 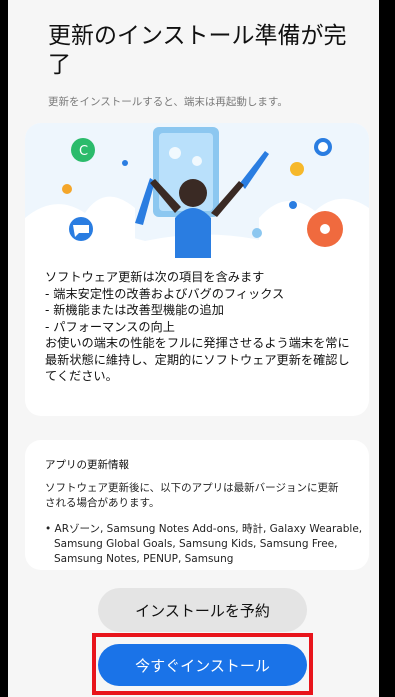 I want to click on install-now-button: 今すぐインストール, so click(x=202, y=665).